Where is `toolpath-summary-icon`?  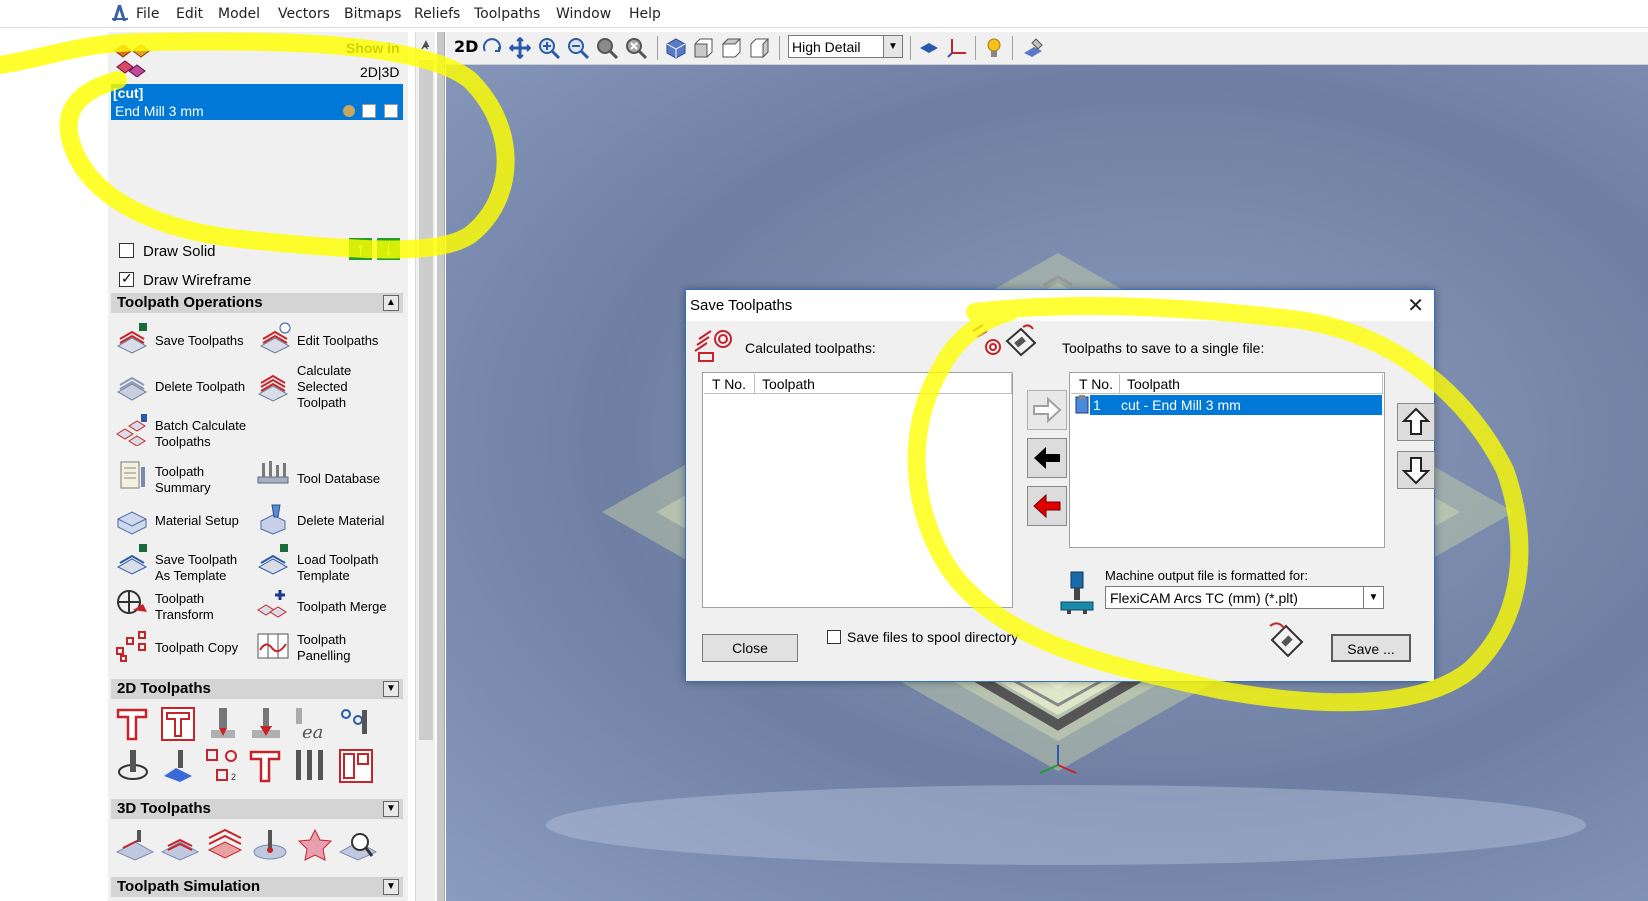
toolpath-summary-icon is located at coordinates (132, 475).